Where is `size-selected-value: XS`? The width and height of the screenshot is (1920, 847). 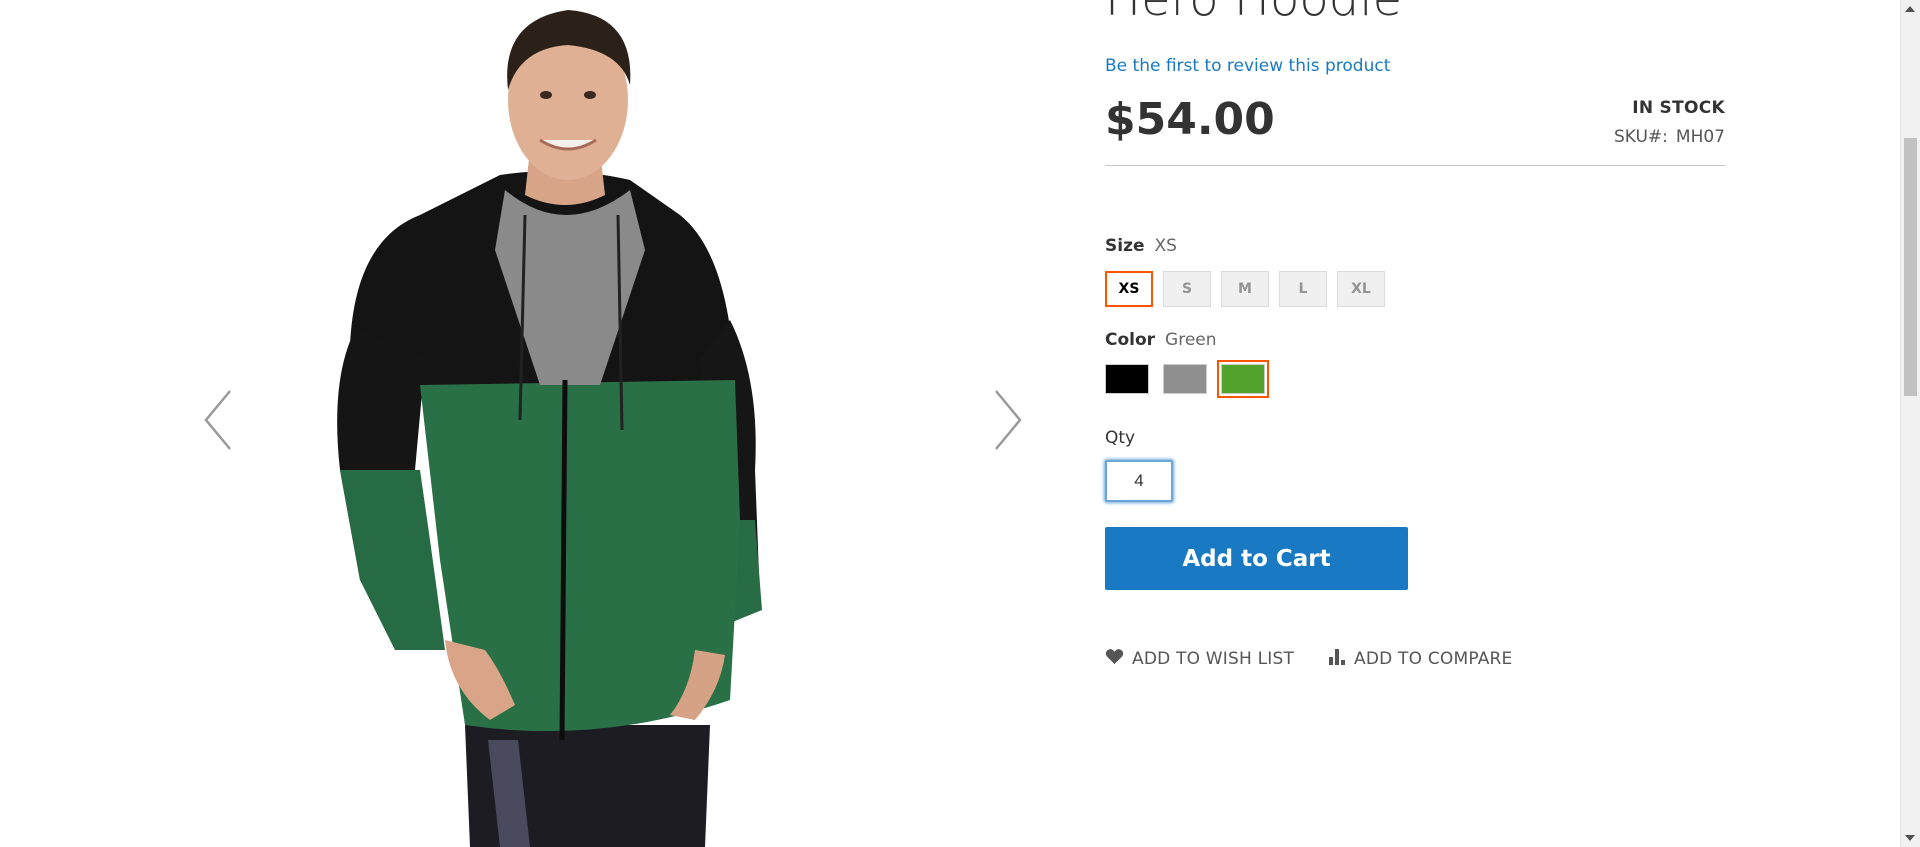
size-selected-value: XS is located at coordinates (1165, 246).